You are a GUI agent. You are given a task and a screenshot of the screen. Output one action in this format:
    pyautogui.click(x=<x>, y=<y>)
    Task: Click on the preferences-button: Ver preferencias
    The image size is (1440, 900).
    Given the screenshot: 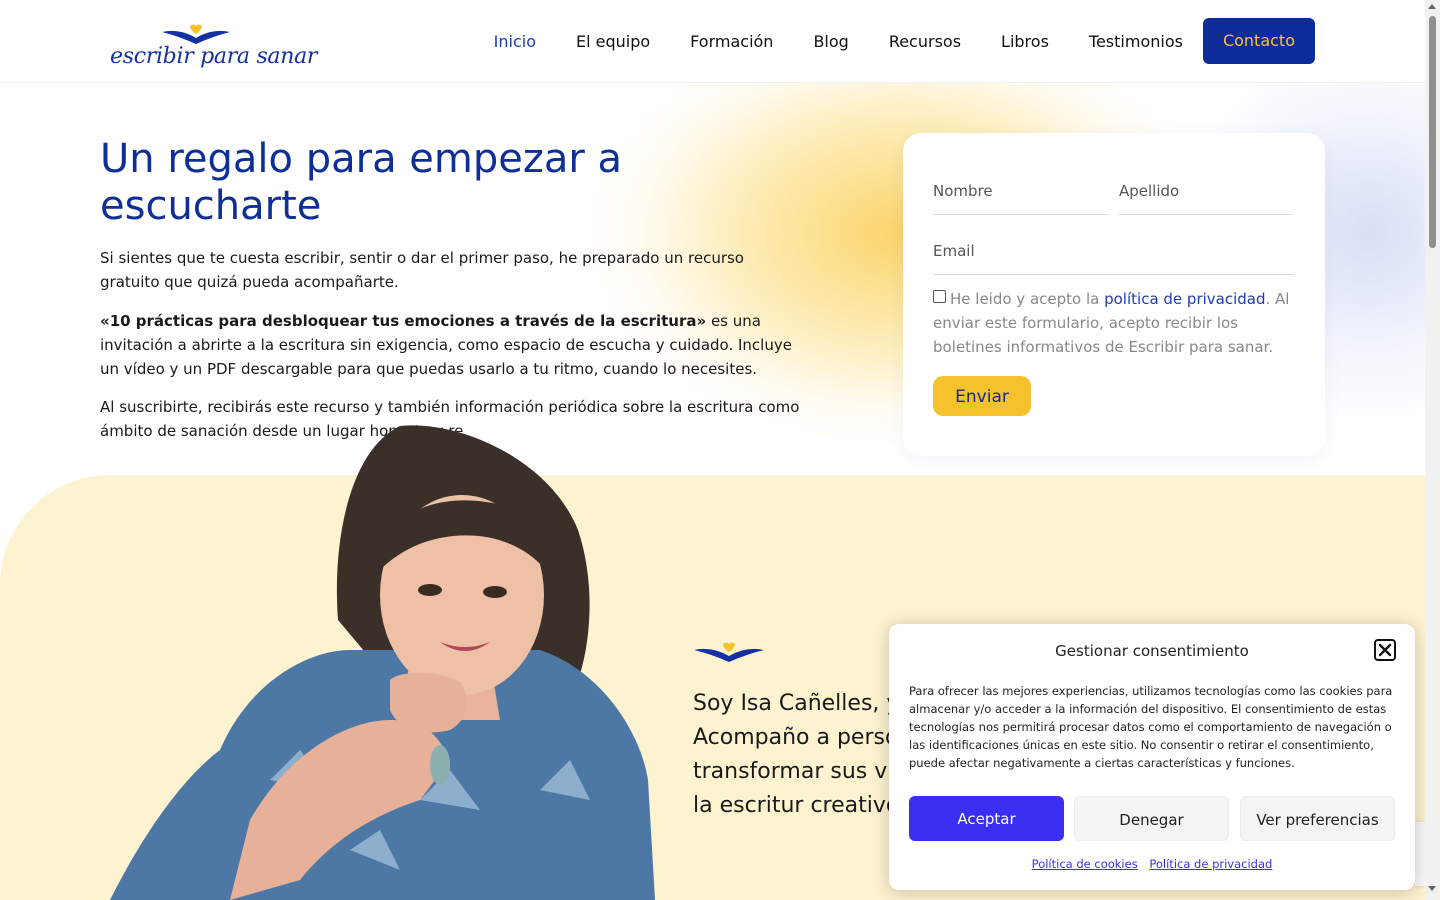 What is the action you would take?
    pyautogui.click(x=1317, y=818)
    